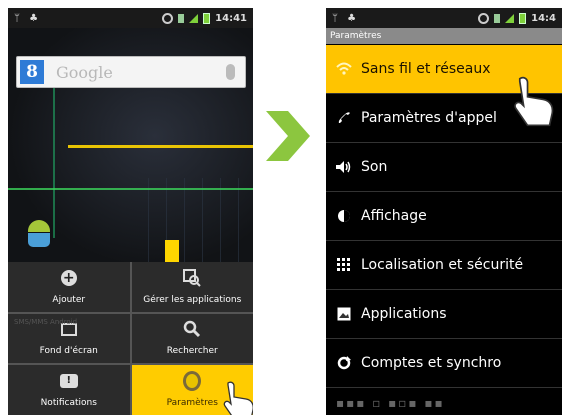 This screenshot has height=419, width=562. I want to click on menu-item-notifications: ! Notifications, so click(69, 390).